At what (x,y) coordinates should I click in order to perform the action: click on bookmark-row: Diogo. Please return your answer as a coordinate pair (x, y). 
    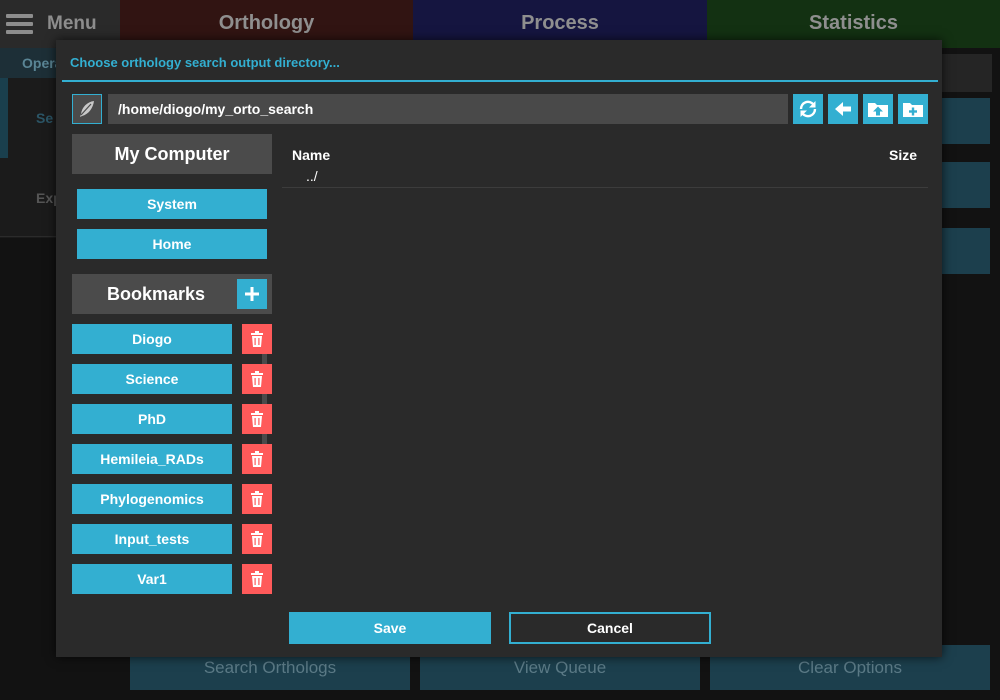
    Looking at the image, I should click on (172, 339).